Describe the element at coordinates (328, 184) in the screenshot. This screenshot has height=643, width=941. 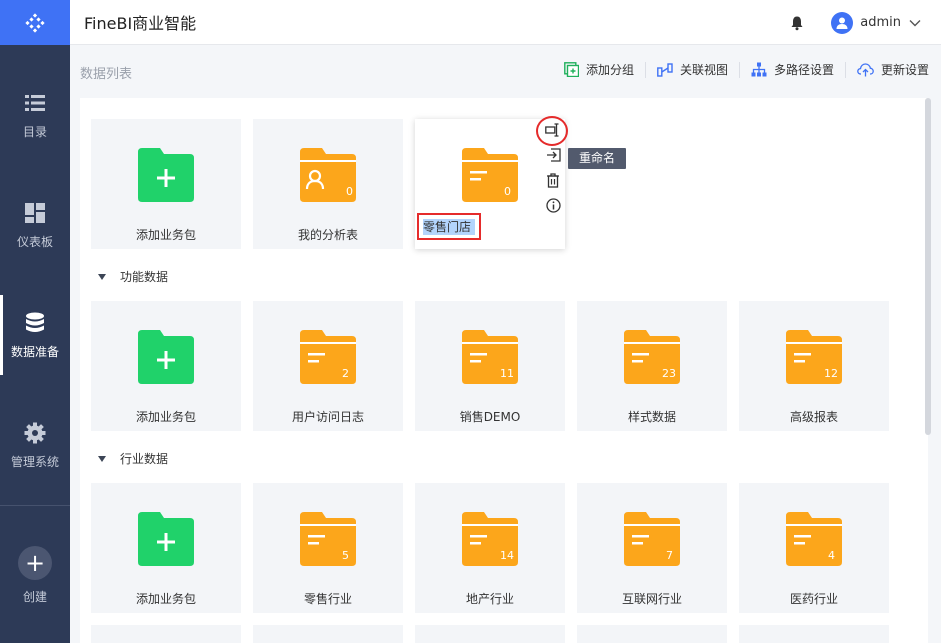
I see `package-card: 0 我的分析表` at that location.